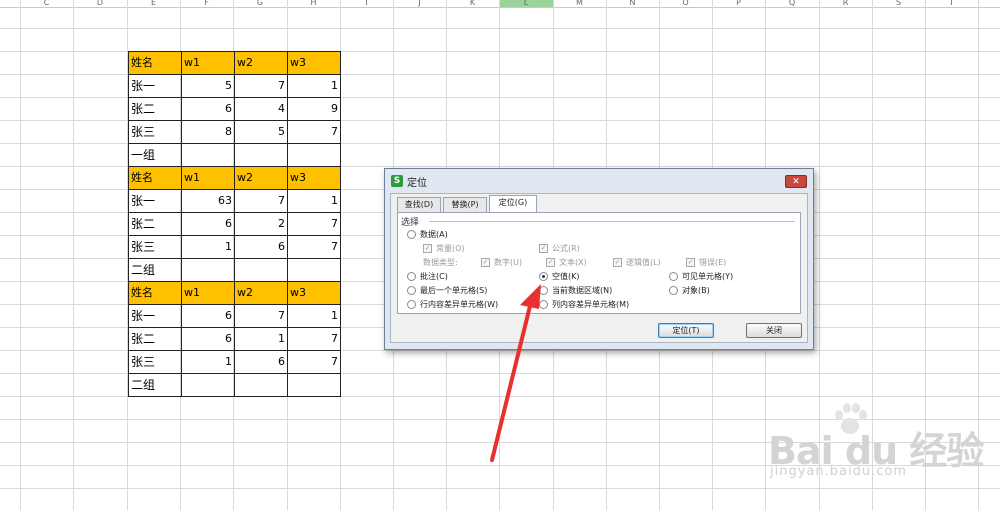 This screenshot has width=1000, height=510. What do you see at coordinates (313, 3) in the screenshot?
I see `column-header: H` at bounding box center [313, 3].